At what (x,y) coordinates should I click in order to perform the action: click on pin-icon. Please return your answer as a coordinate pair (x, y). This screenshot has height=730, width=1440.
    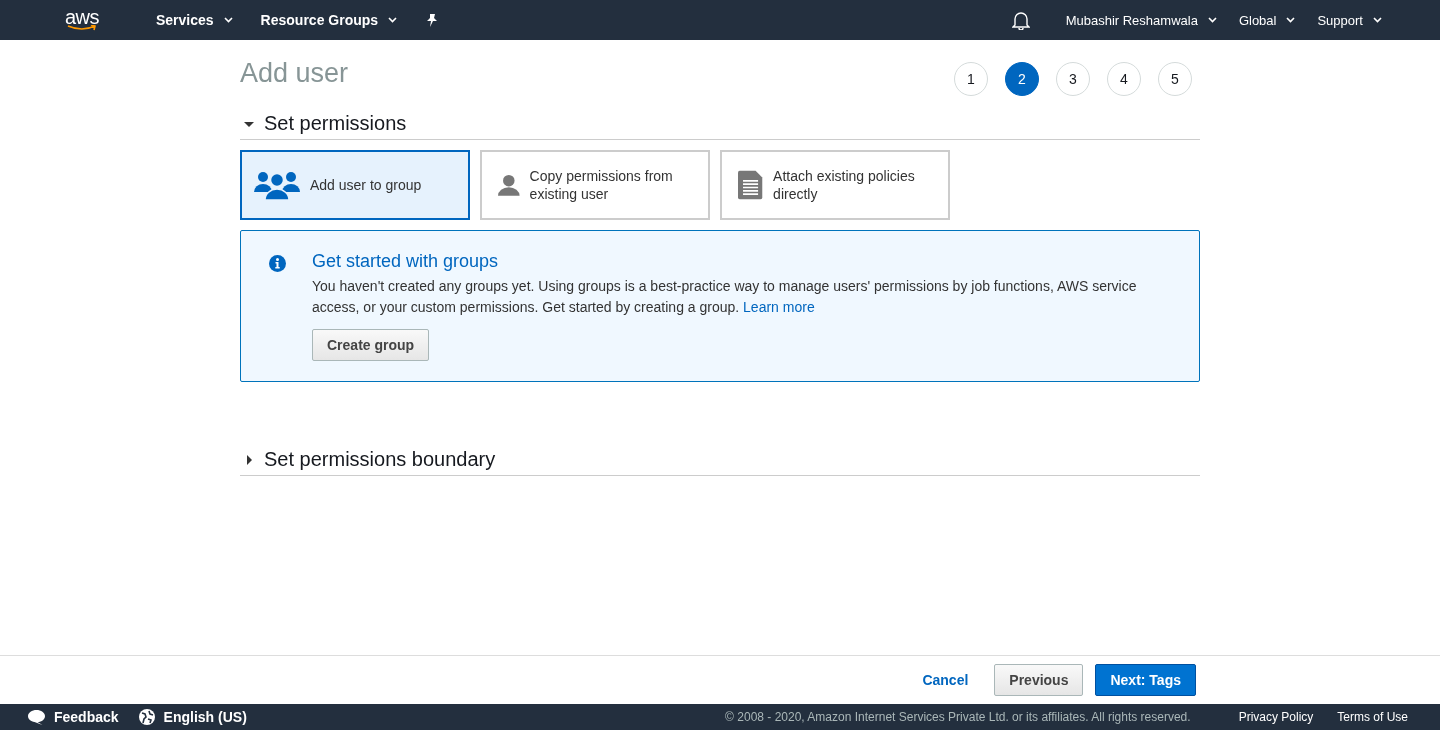
    Looking at the image, I should click on (432, 20).